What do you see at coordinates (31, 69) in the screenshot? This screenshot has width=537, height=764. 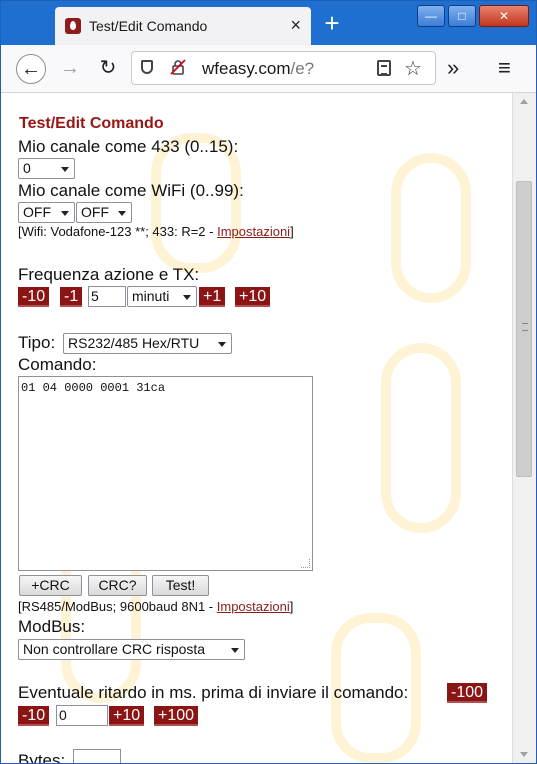 I see `back-icon: ←` at bounding box center [31, 69].